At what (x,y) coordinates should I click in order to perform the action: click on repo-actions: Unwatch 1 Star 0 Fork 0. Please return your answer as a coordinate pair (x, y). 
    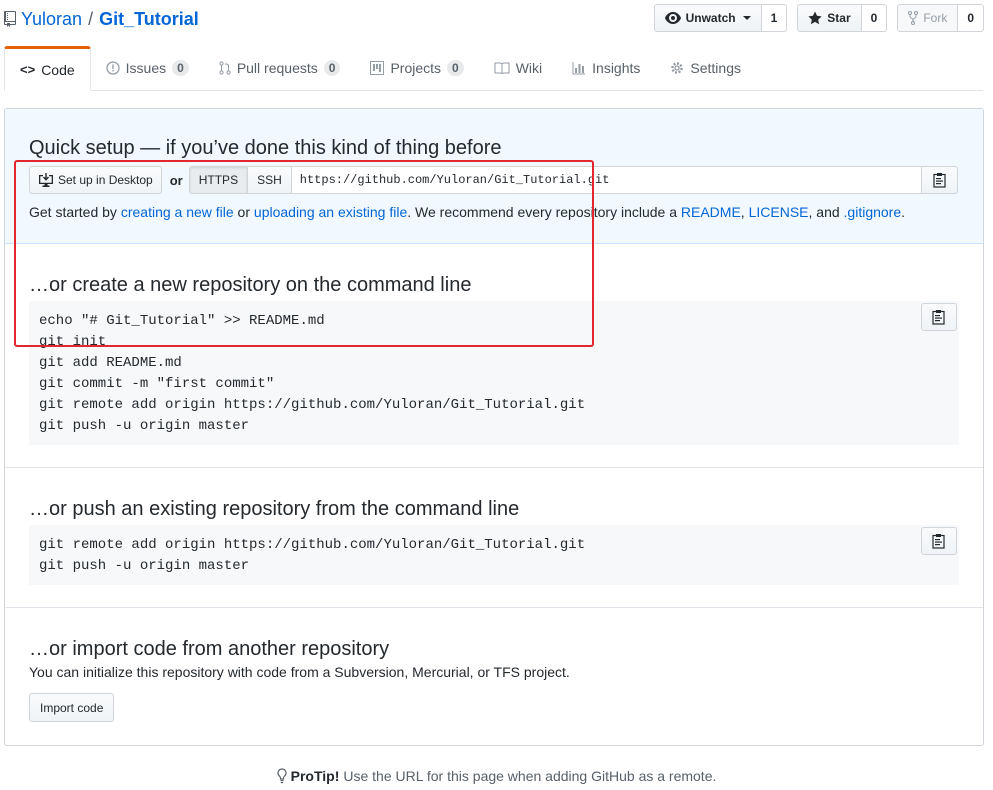
    Looking at the image, I should click on (818, 18).